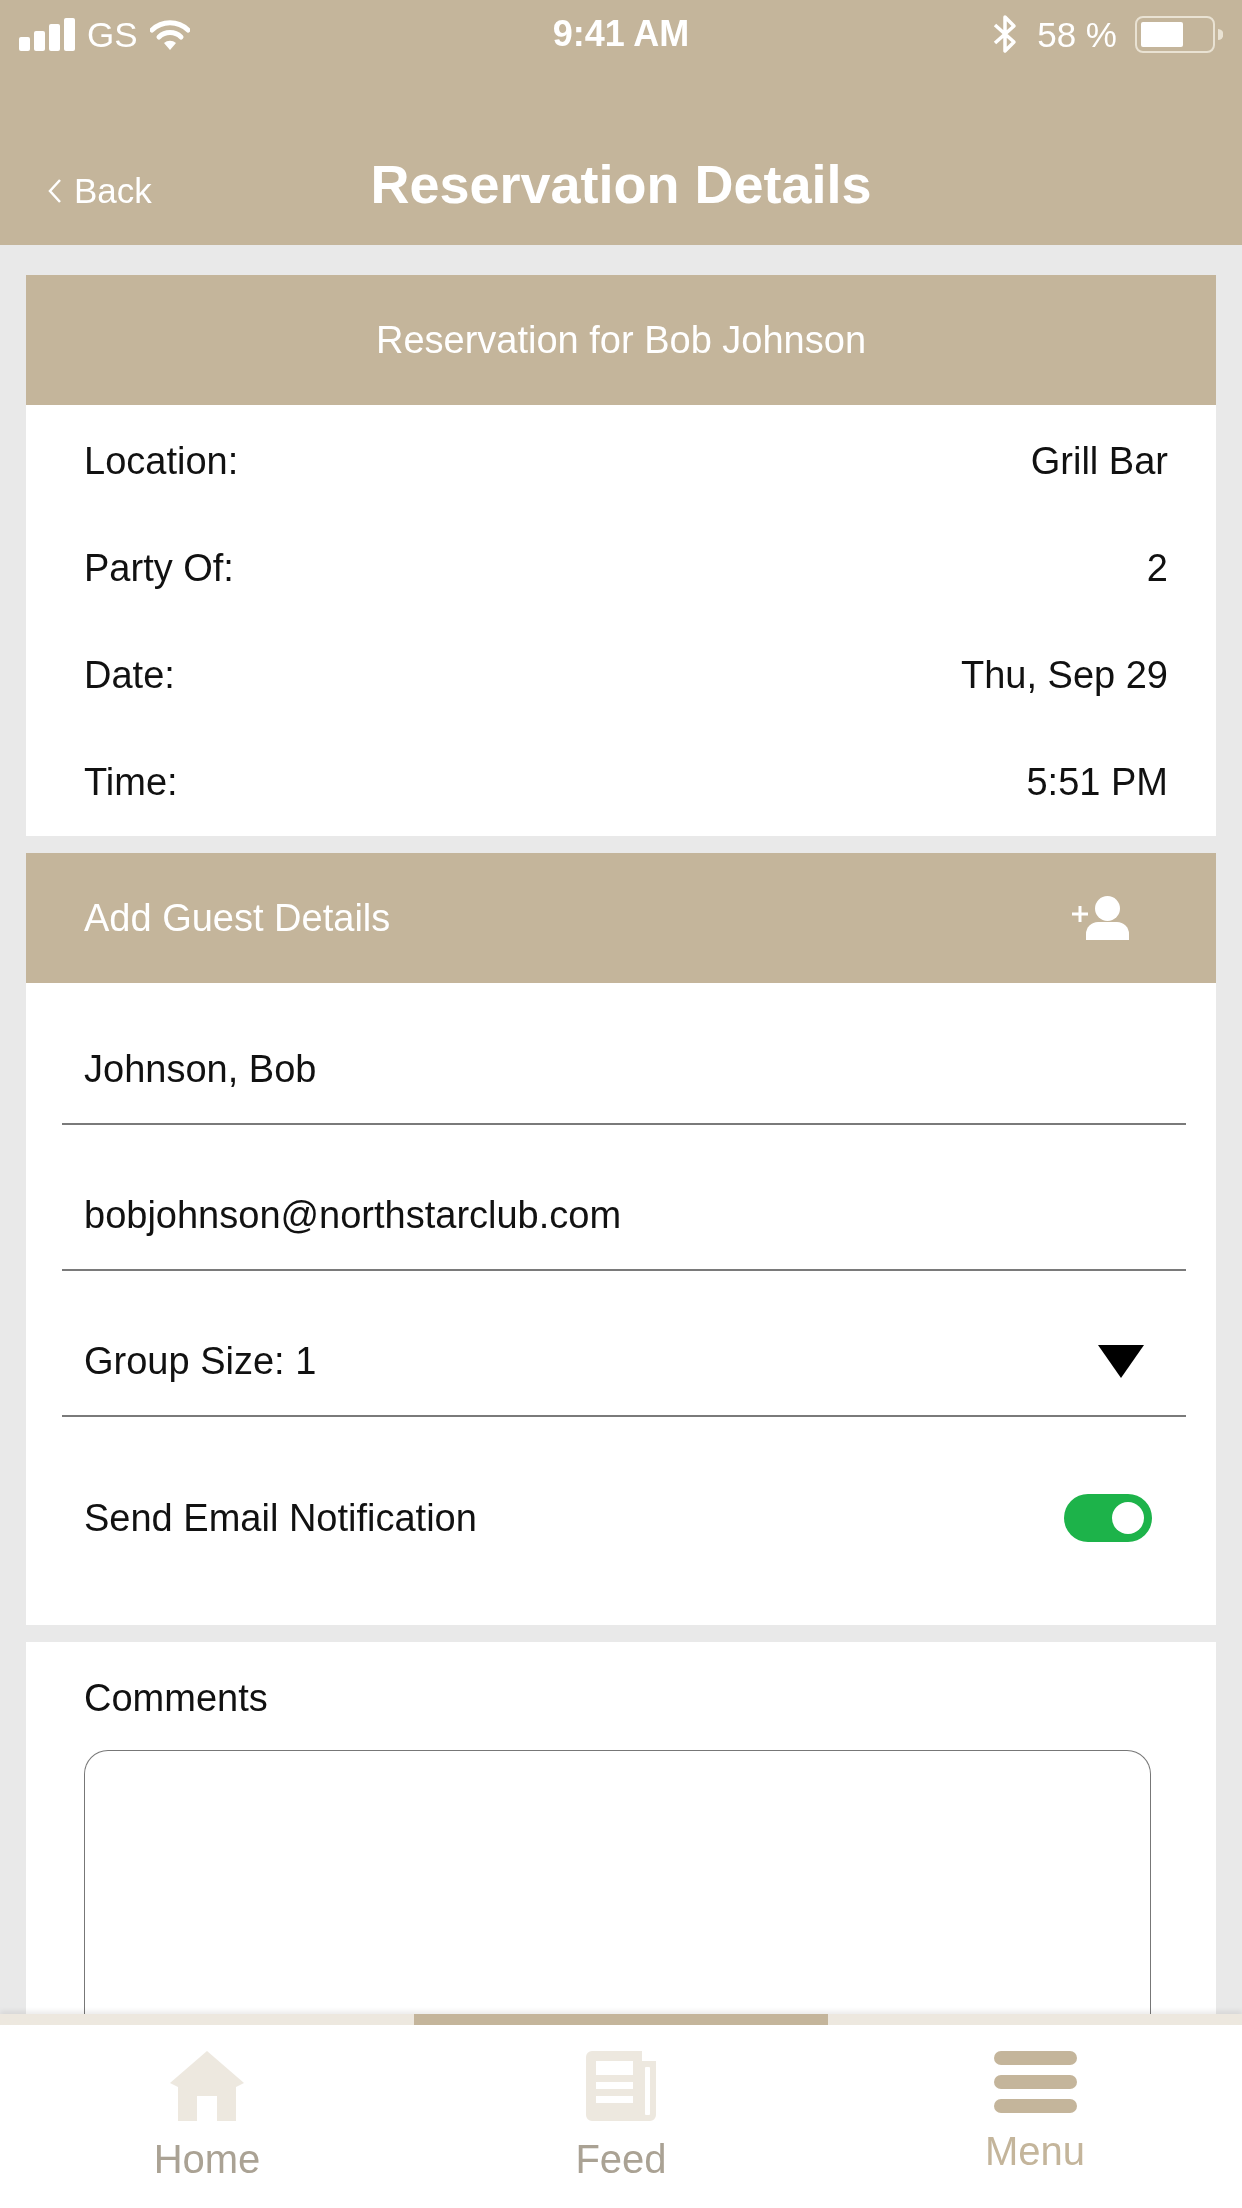  I want to click on dropdown-arrow-icon, so click(1121, 1361).